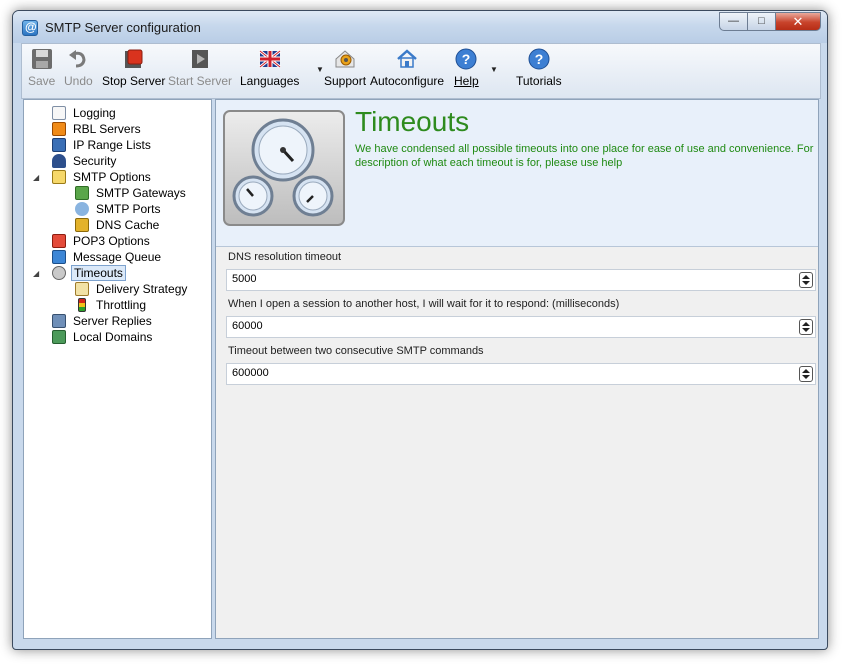 This screenshot has width=848, height=670. Describe the element at coordinates (112, 145) in the screenshot. I see `tree-item-label: IP Range Lists` at that location.